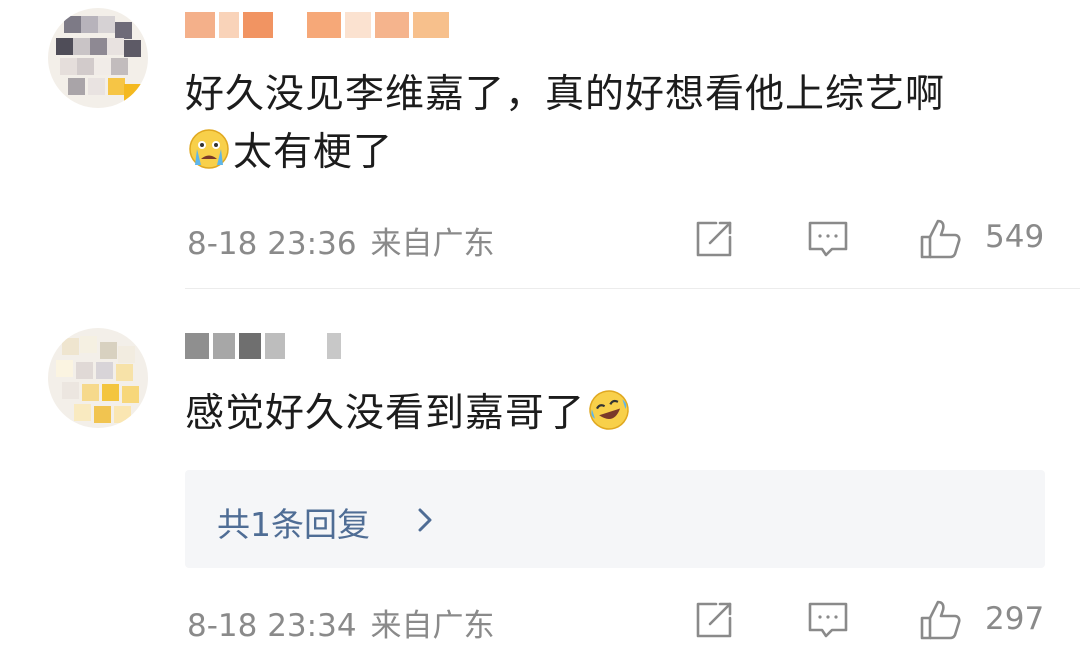  Describe the element at coordinates (425, 520) in the screenshot. I see `chevron-right-icon` at that location.